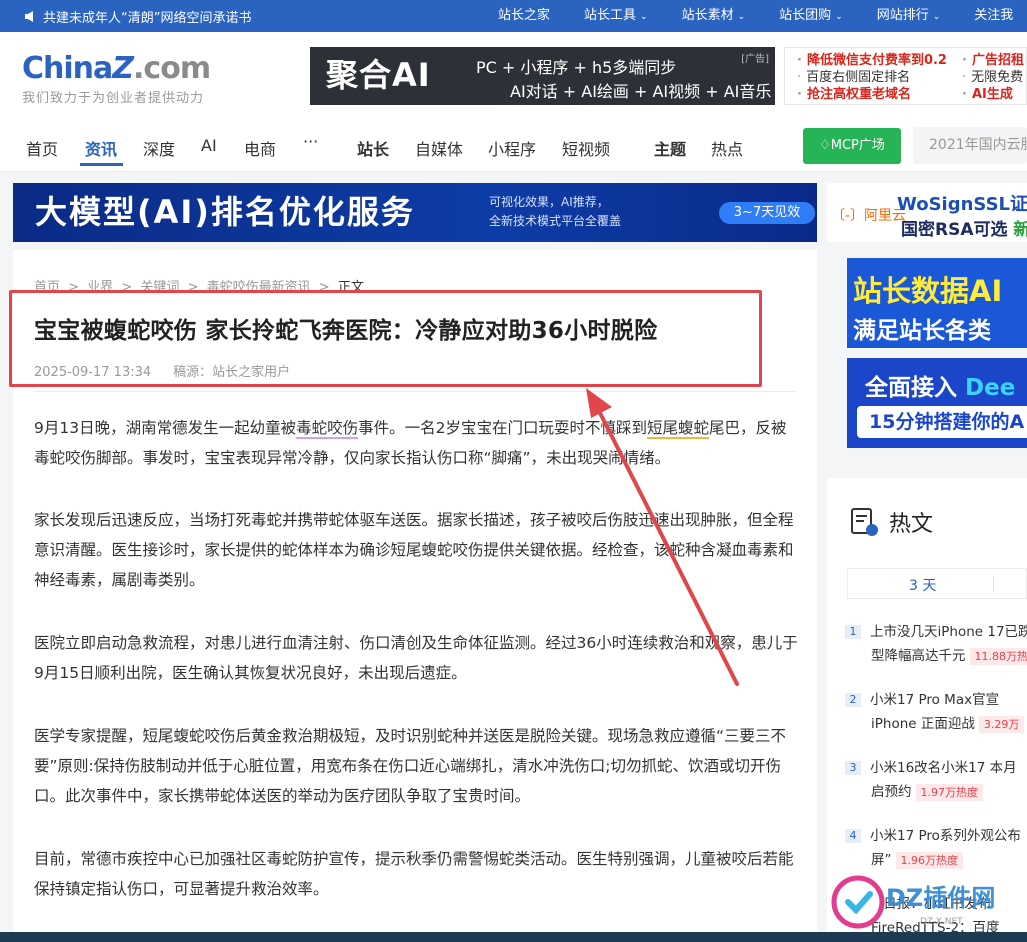 The image size is (1027, 942). What do you see at coordinates (954, 230) in the screenshot?
I see `ad-line2-text: 国密RSA可选` at bounding box center [954, 230].